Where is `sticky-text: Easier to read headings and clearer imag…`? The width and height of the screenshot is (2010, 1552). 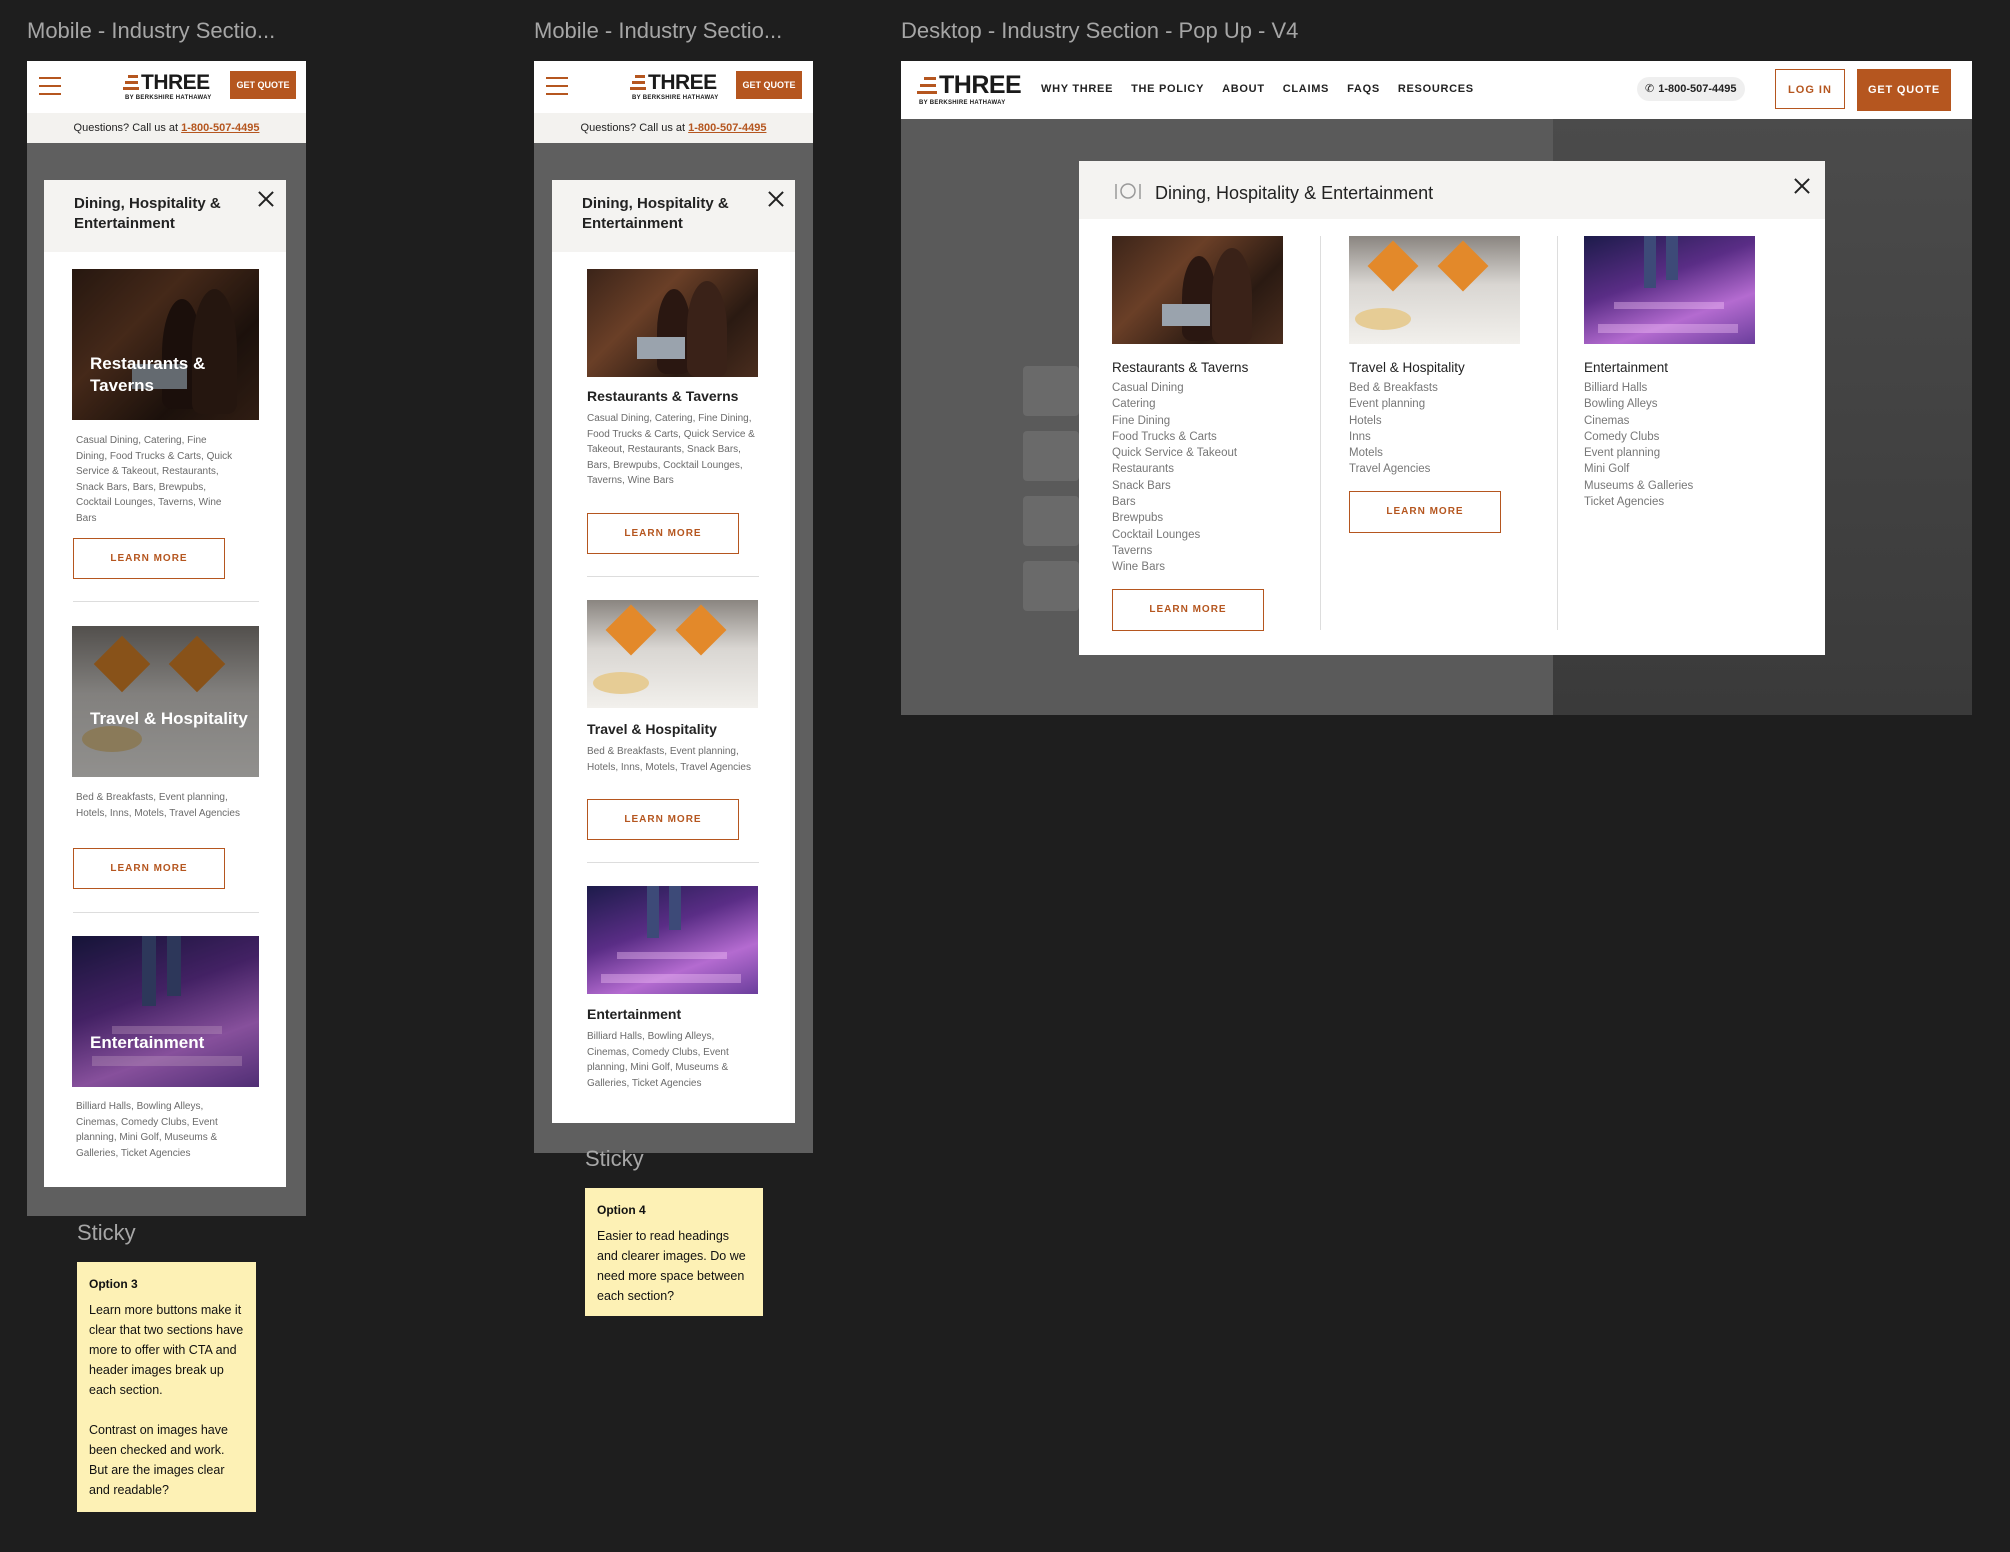 sticky-text: Easier to read headings and clearer imag… is located at coordinates (671, 1266).